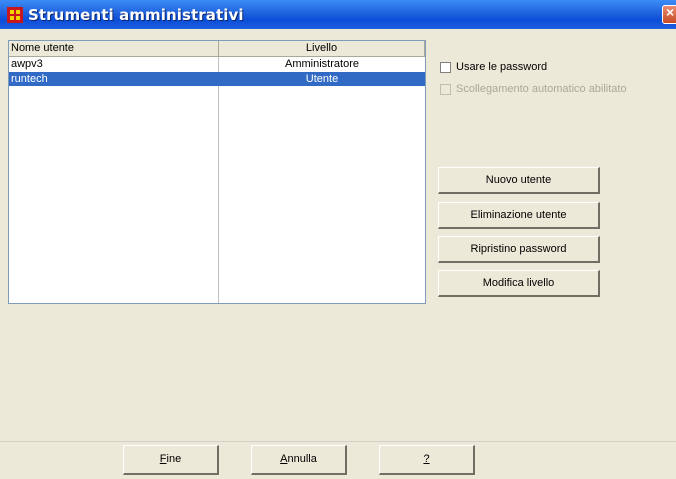 The height and width of the screenshot is (479, 676). I want to click on cancel-button: Annulla, so click(299, 460).